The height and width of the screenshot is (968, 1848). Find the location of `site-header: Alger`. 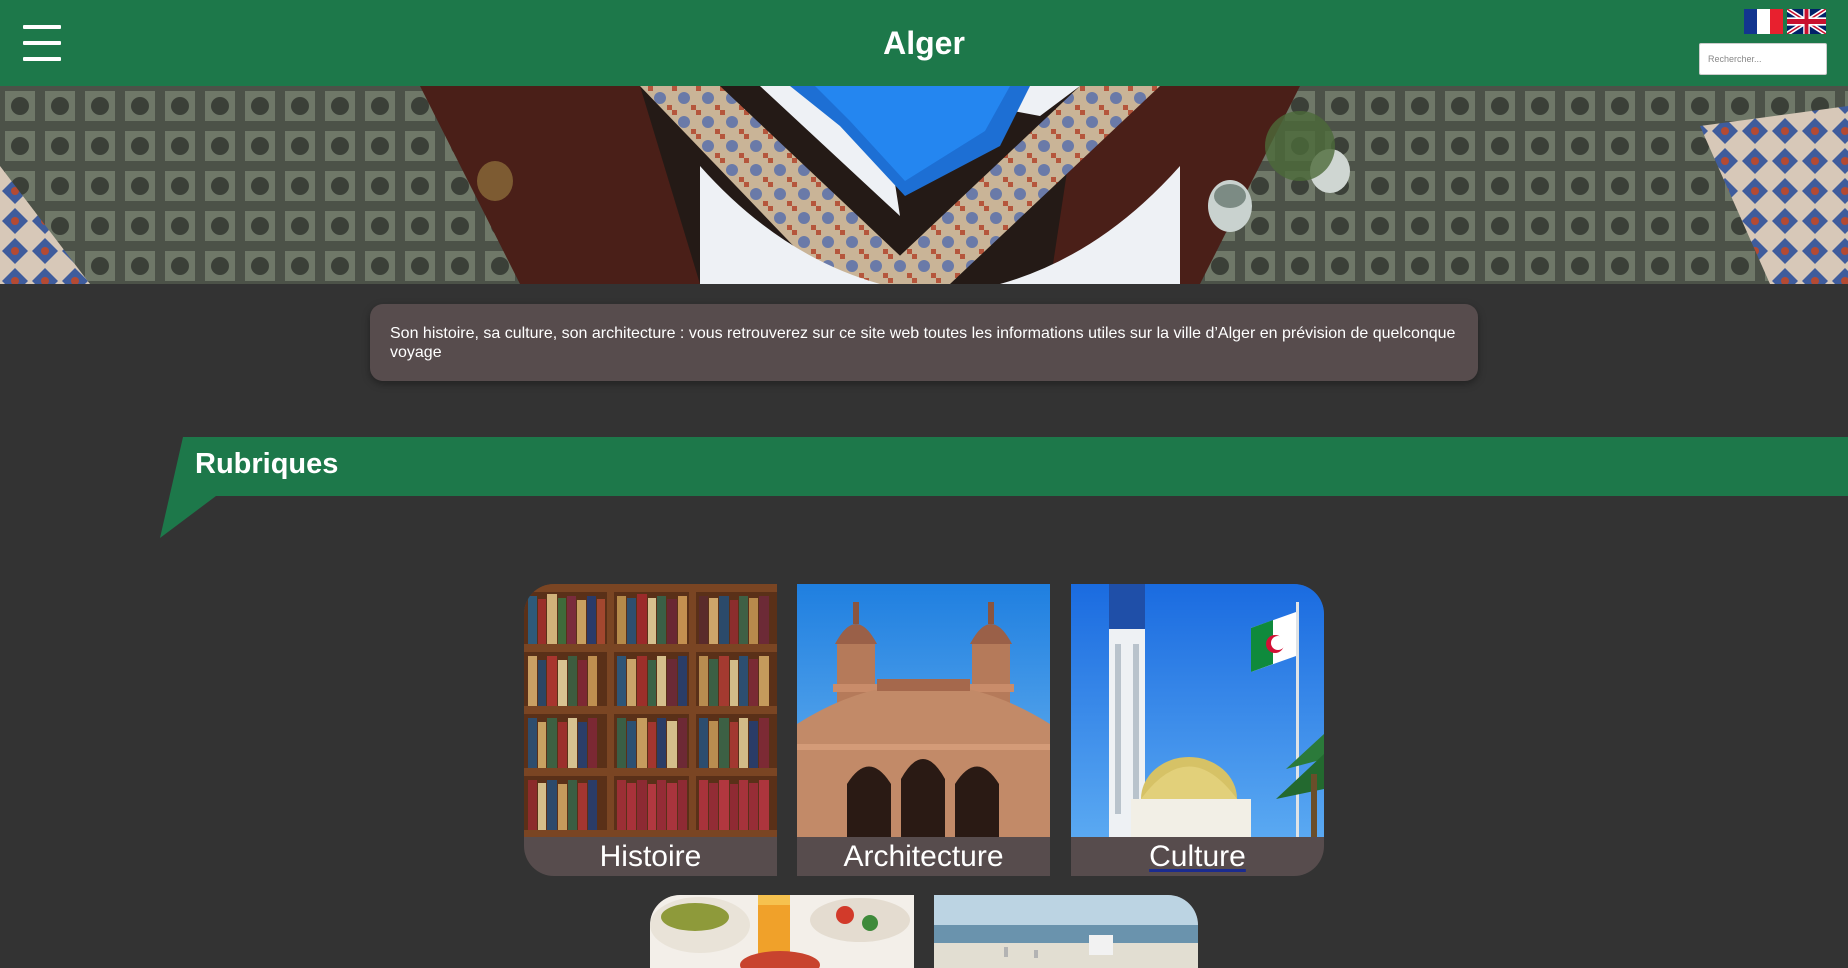

site-header: Alger is located at coordinates (924, 43).